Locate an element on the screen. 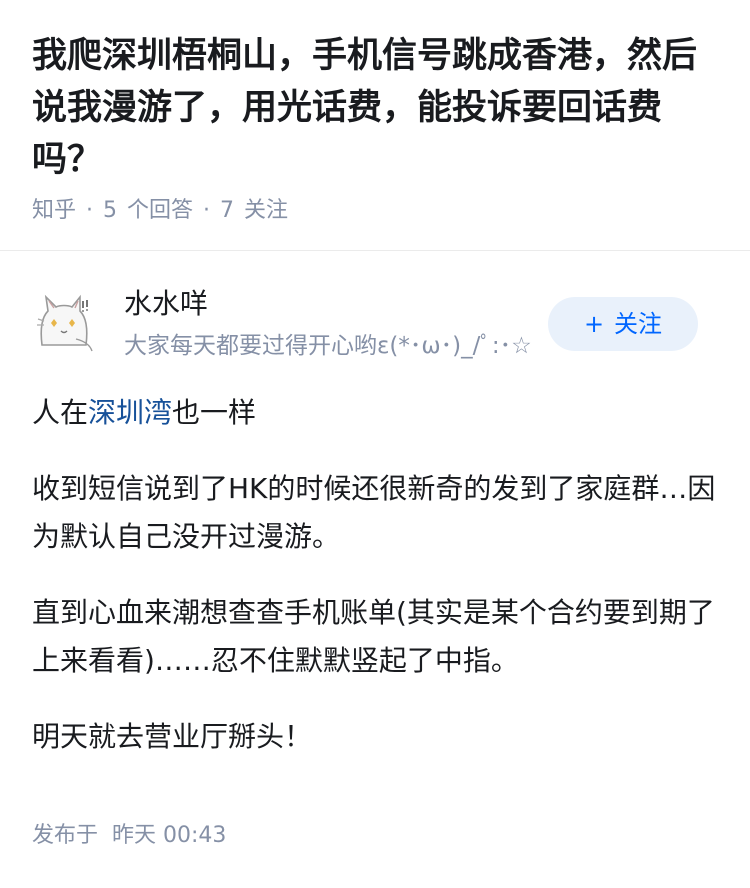  author-info: 水水咩 大家每天都要过得开心哟ε(*･ω･)_/ﾟ:･☆ + 关注 is located at coordinates (375, 325).